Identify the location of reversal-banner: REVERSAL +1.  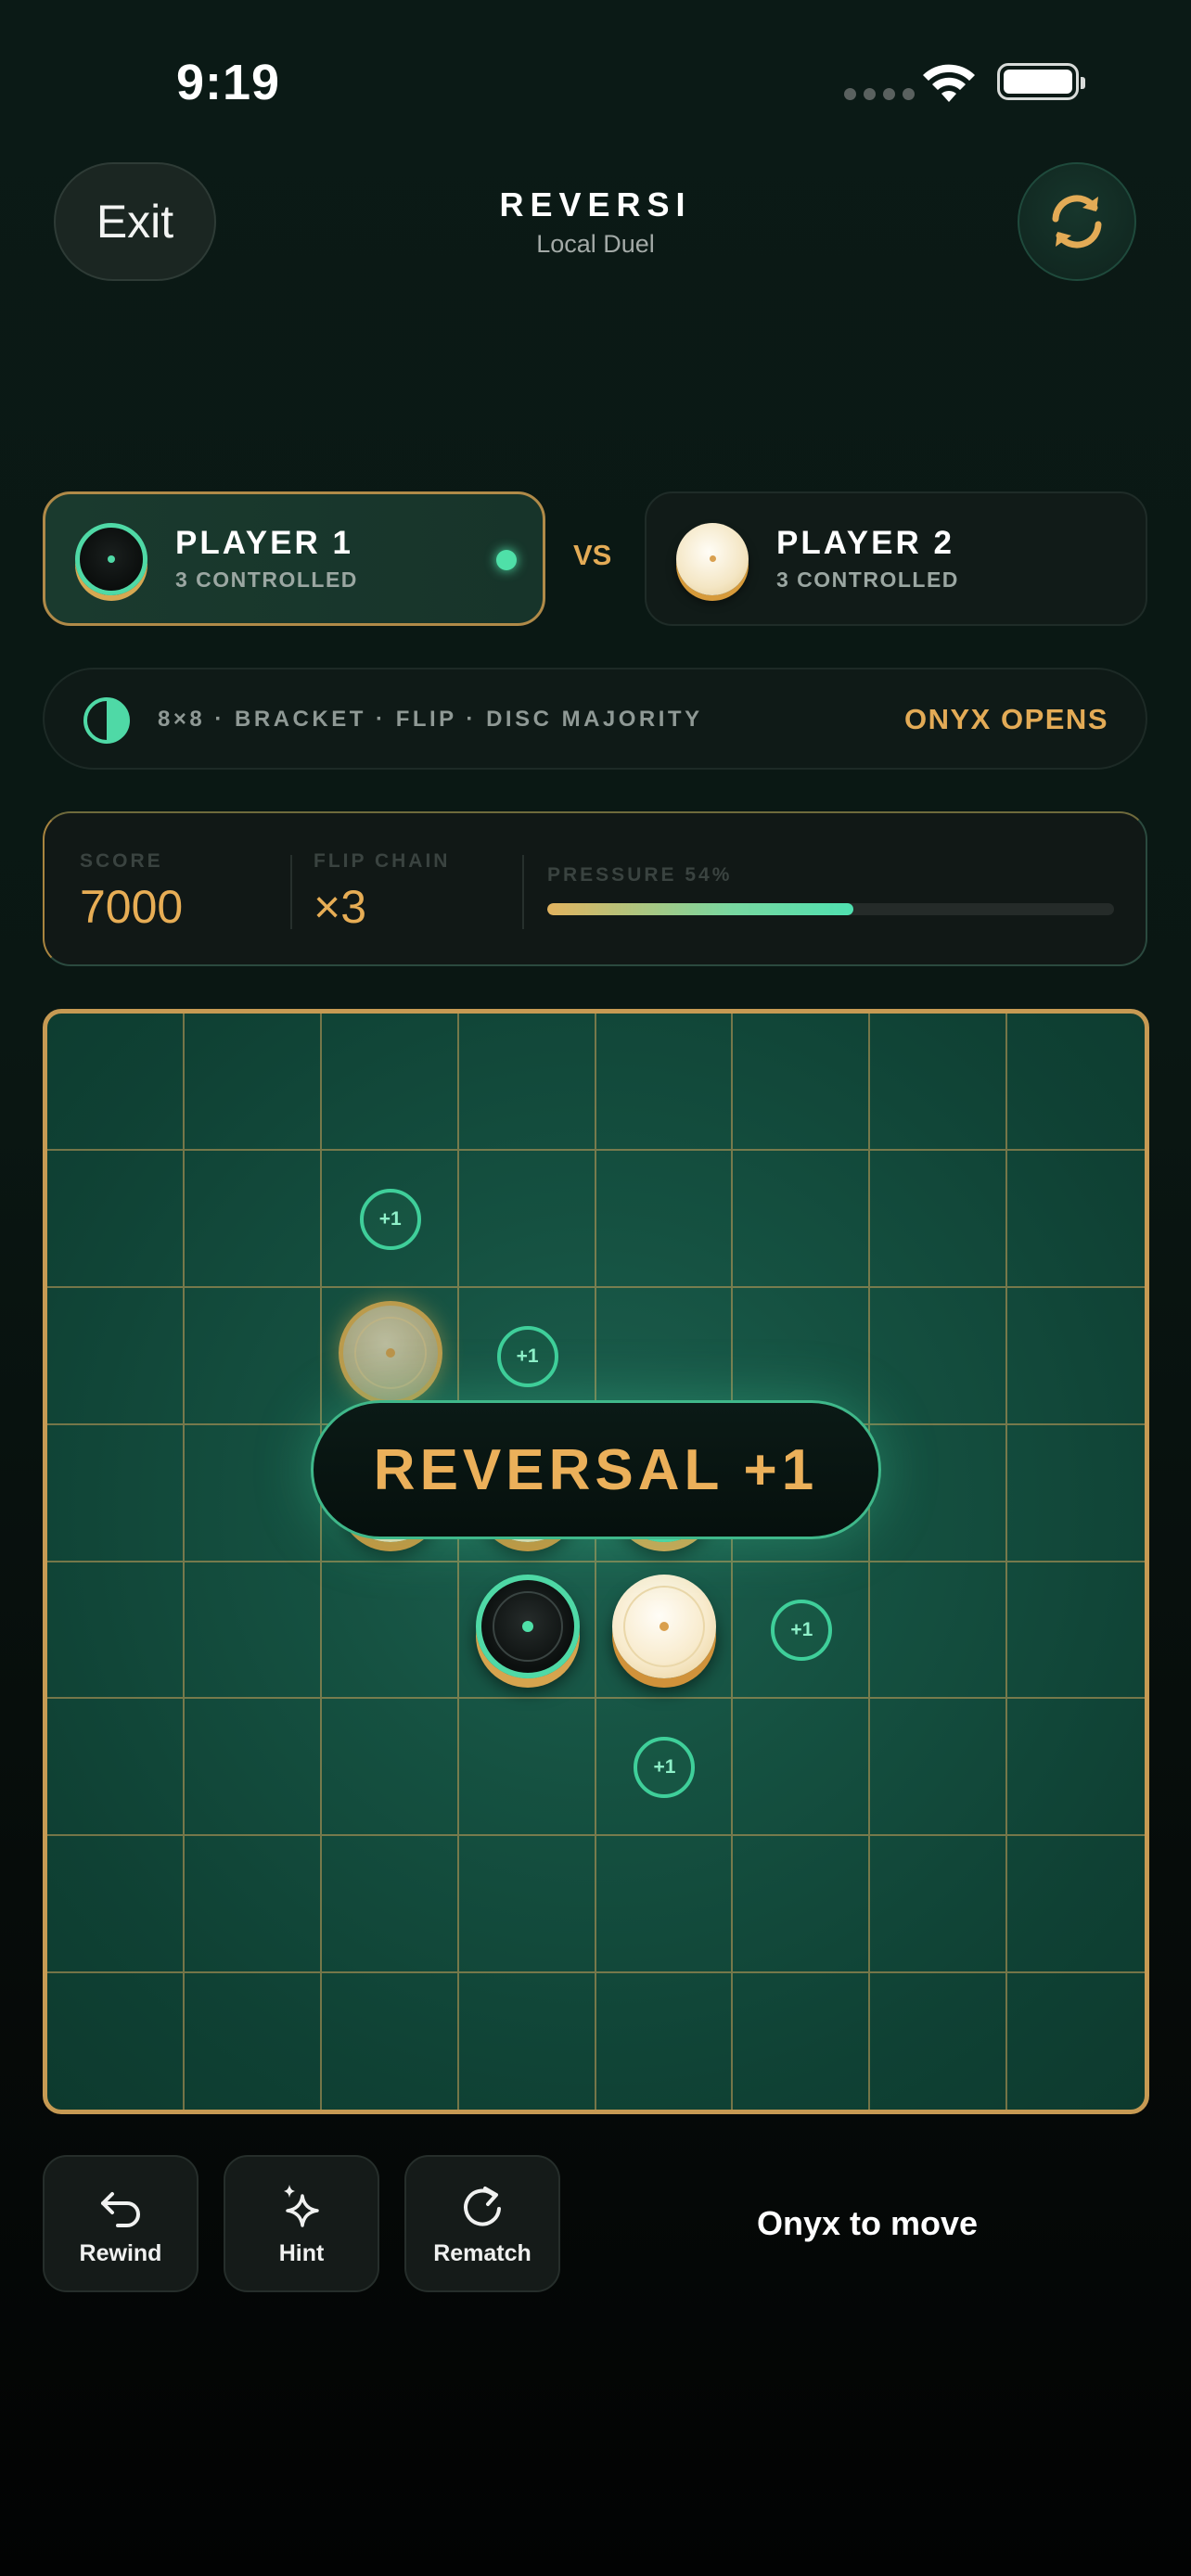
(596, 1470).